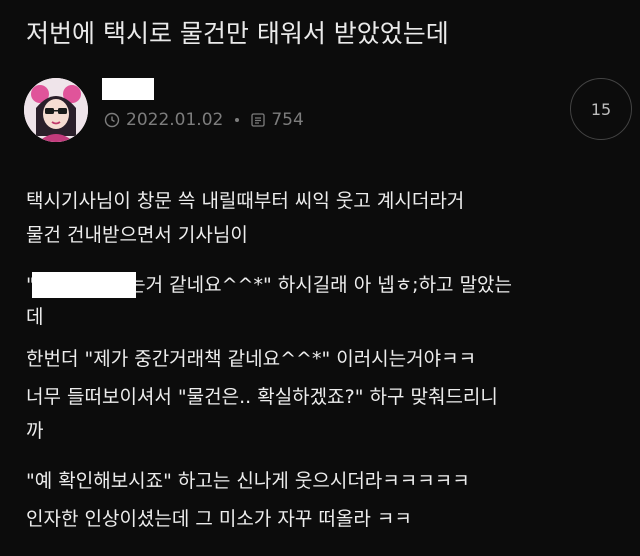  I want to click on body-line: 한번더 "제가 중간거래책 같네요^^*" 이러시는거야ㅋㅋ, so click(251, 359).